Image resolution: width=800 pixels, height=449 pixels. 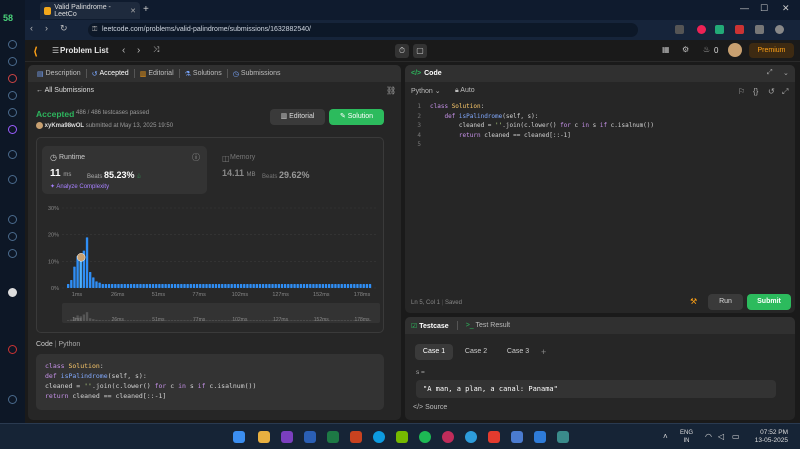 What do you see at coordinates (420, 51) in the screenshot?
I see `notes-icon: ▢` at bounding box center [420, 51].